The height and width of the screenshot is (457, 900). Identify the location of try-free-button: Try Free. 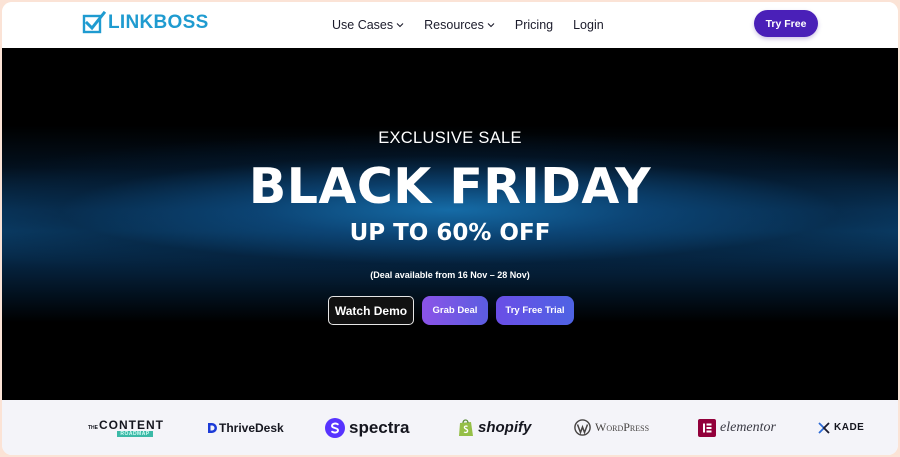
(786, 23).